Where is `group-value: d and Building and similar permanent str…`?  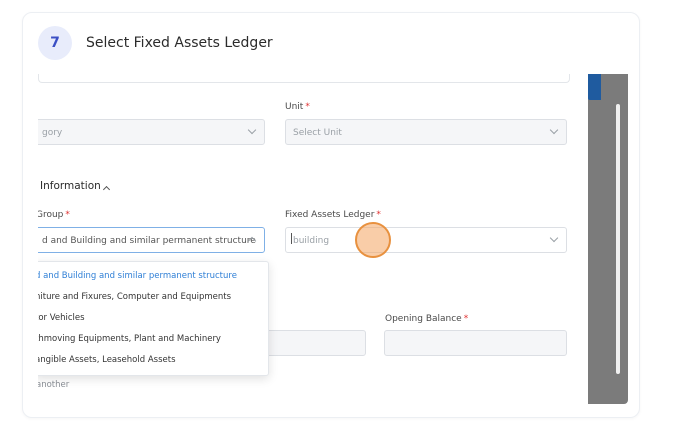
group-value: d and Building and similar permanent str… is located at coordinates (149, 241).